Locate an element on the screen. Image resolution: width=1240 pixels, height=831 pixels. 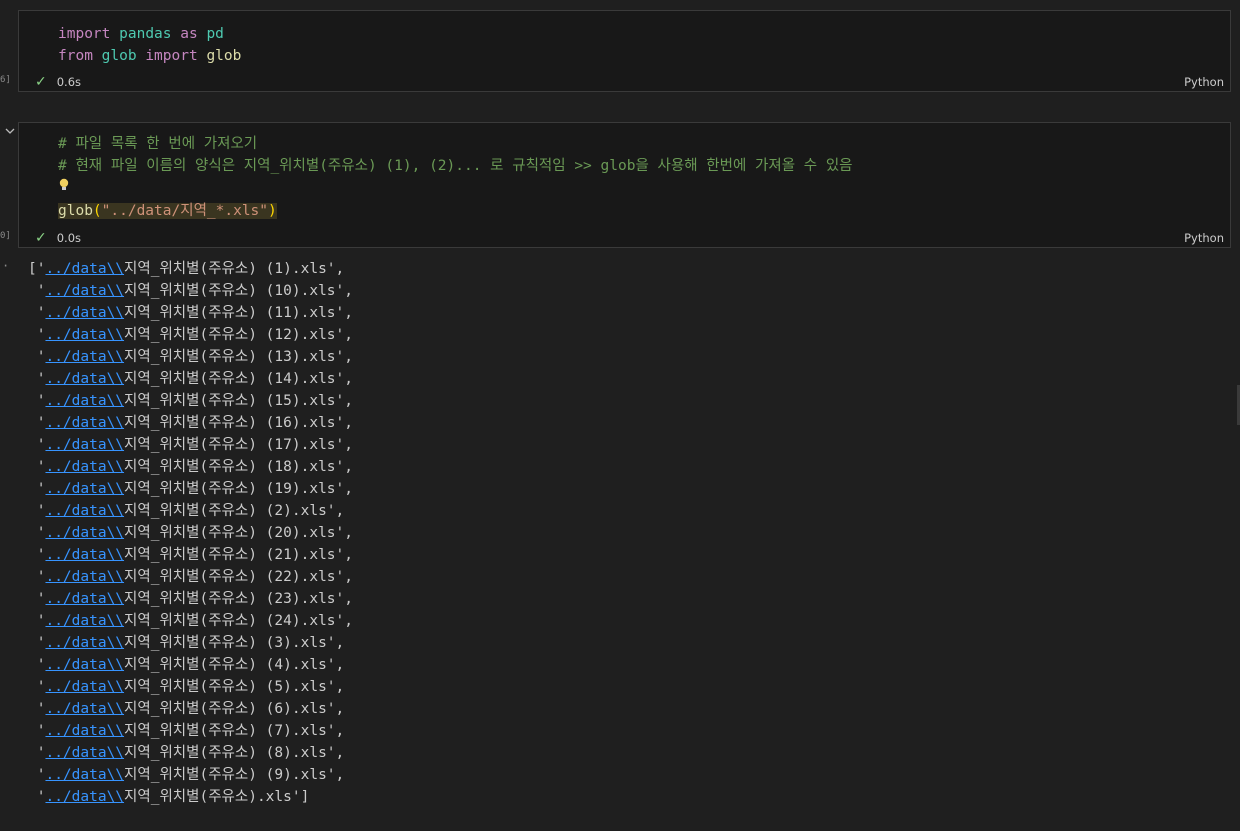
cell2-exec-time: 0.0s is located at coordinates (69, 238).